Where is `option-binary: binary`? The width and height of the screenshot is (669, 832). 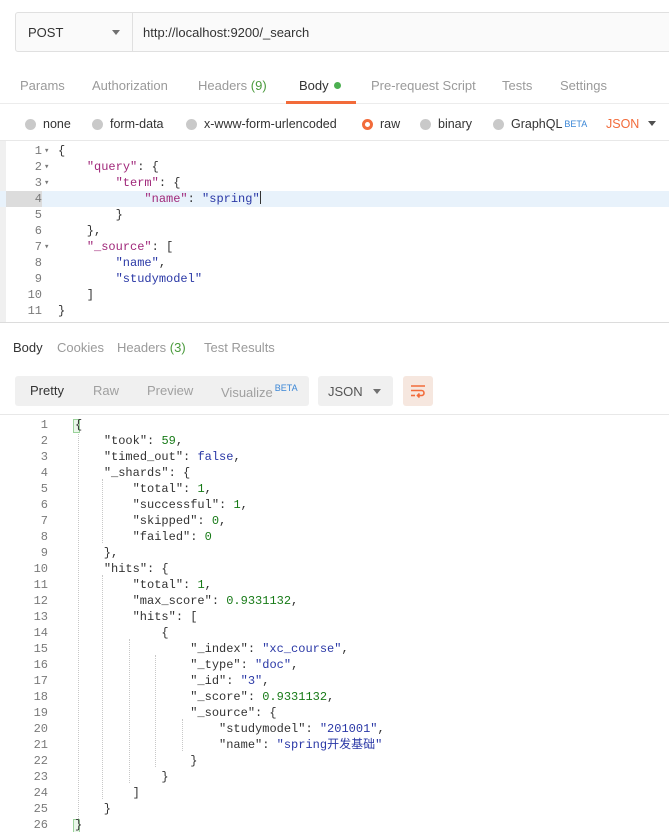 option-binary: binary is located at coordinates (446, 124).